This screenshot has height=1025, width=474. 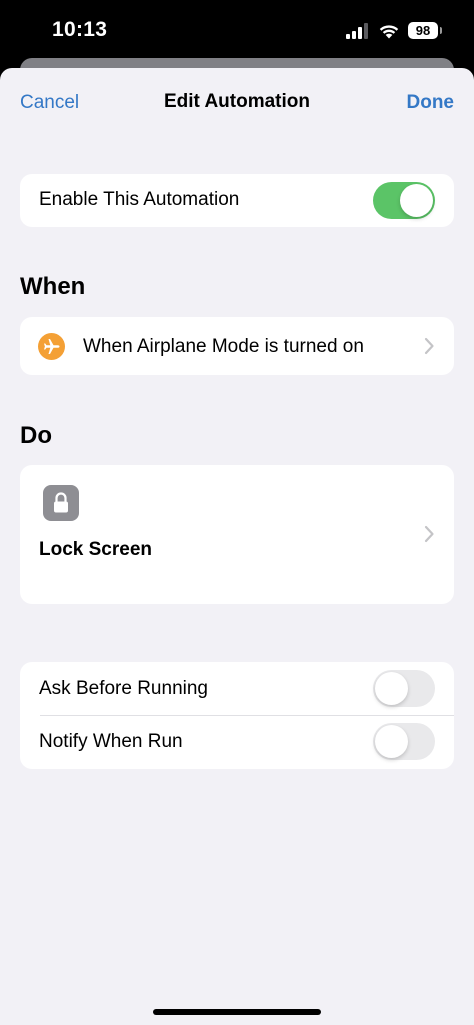 What do you see at coordinates (431, 103) in the screenshot?
I see `done-button: Done` at bounding box center [431, 103].